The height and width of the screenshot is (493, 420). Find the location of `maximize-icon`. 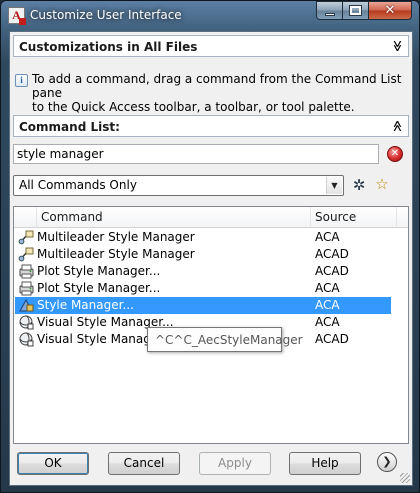

maximize-icon is located at coordinates (355, 10).